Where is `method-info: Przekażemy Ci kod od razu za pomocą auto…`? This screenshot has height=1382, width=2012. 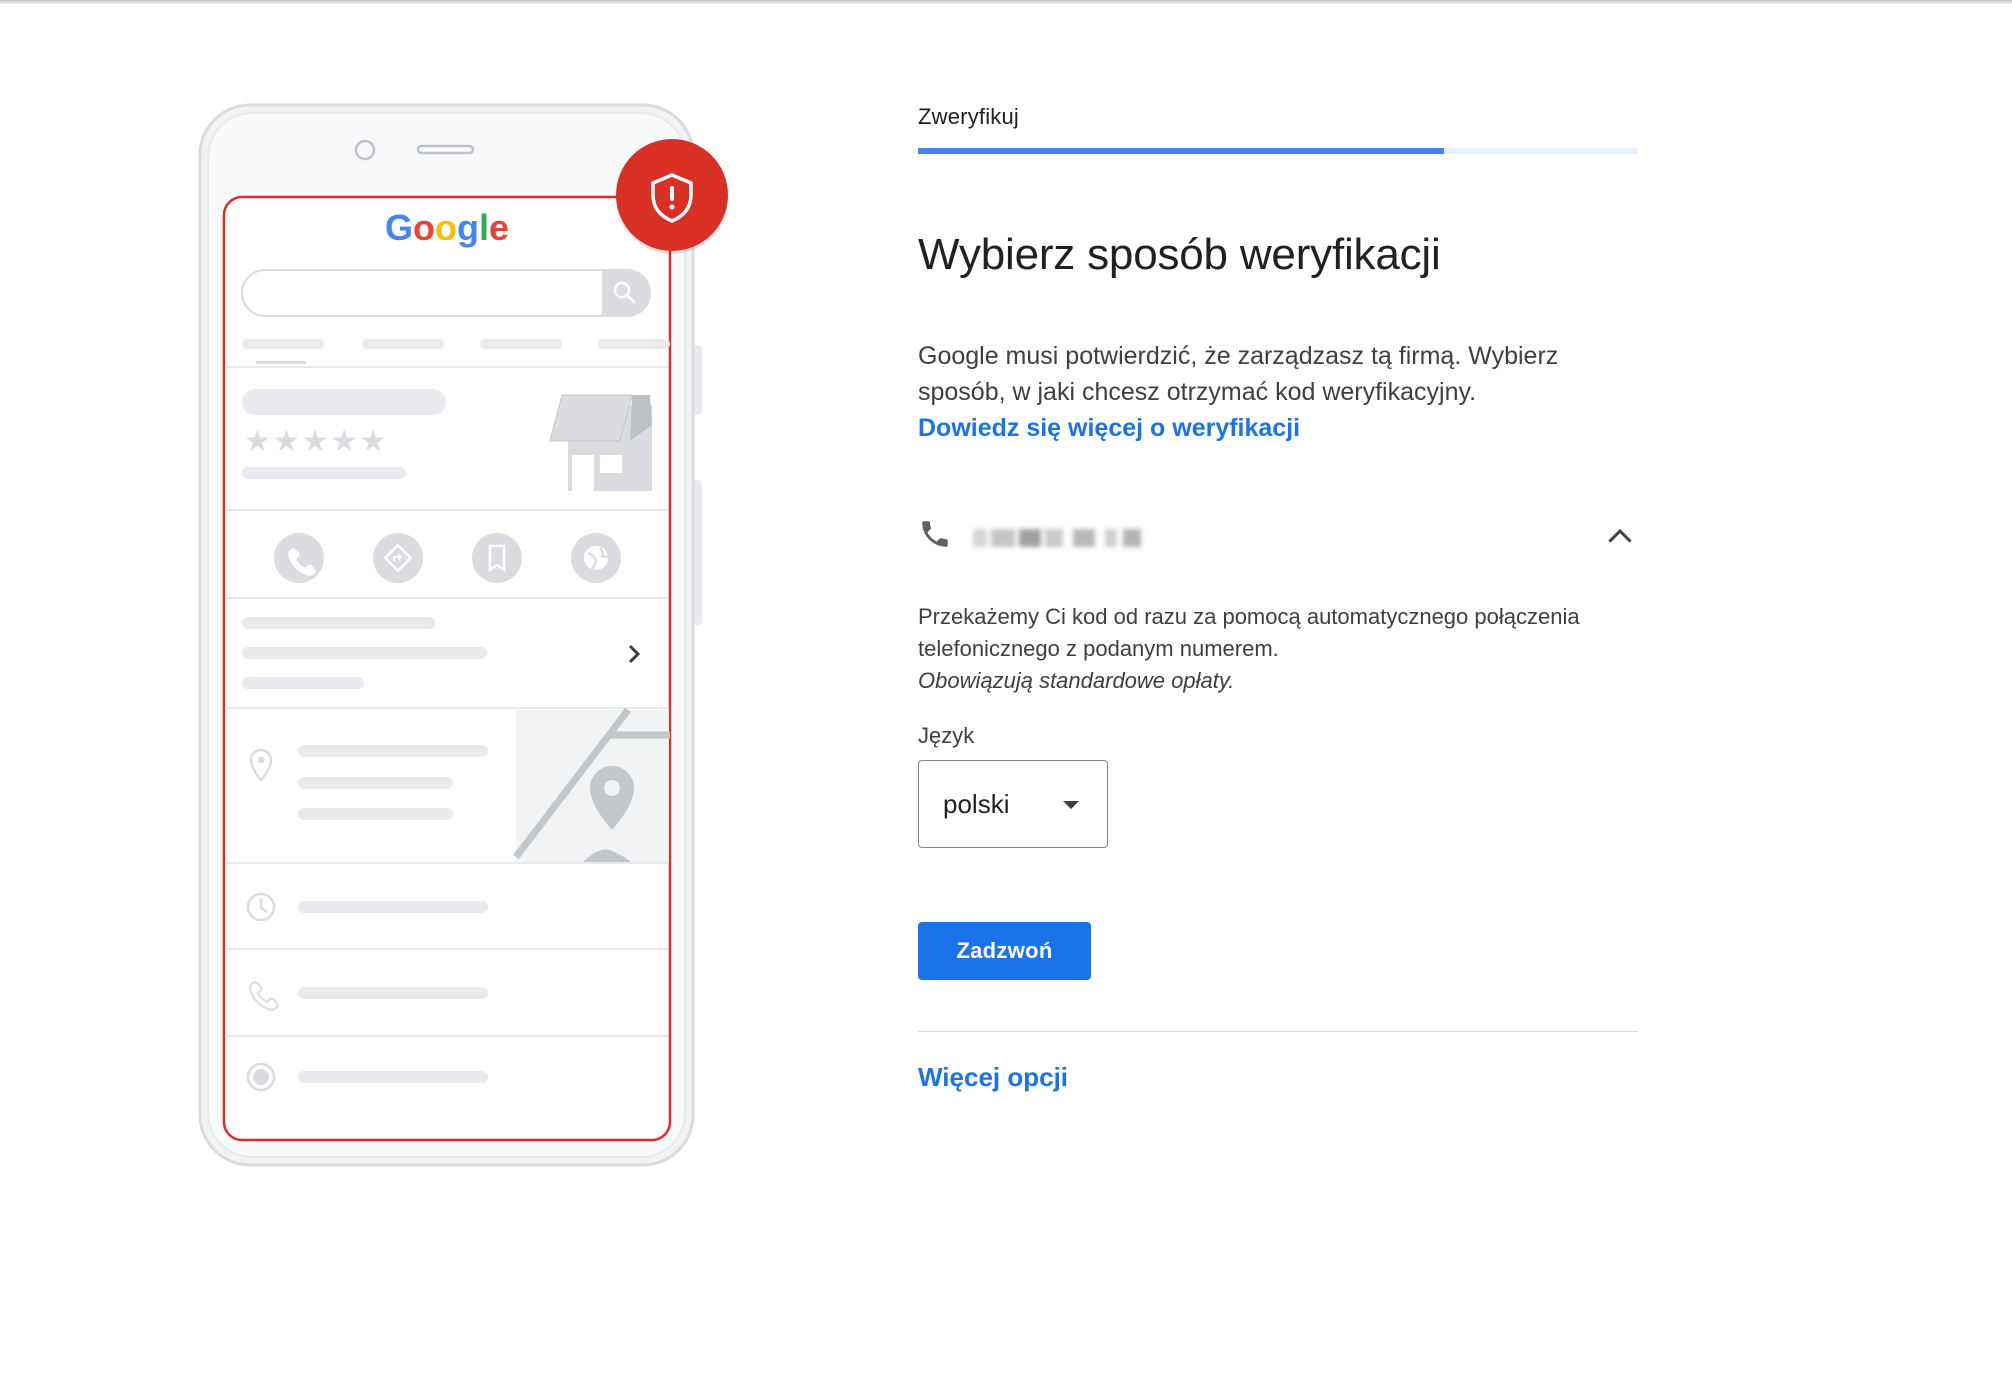 method-info: Przekażemy Ci kod od razu za pomocą auto… is located at coordinates (1283, 649).